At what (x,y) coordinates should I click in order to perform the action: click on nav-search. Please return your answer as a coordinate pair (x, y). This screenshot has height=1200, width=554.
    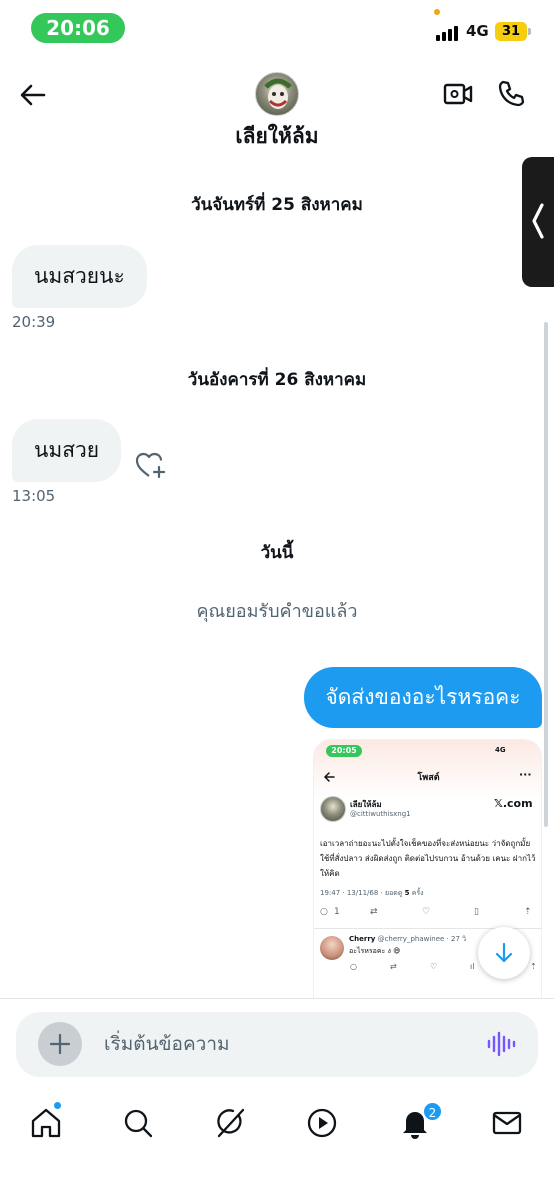
    Looking at the image, I should click on (138, 1123).